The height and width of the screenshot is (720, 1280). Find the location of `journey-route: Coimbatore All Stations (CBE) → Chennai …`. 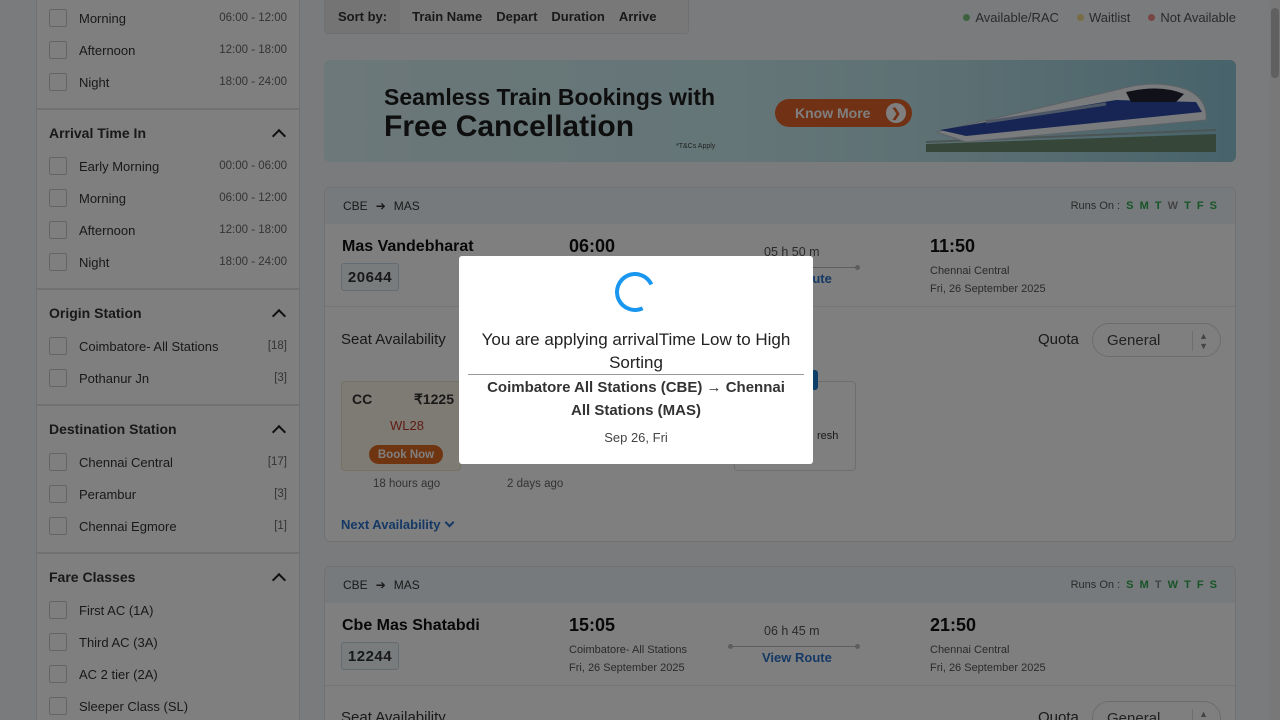

journey-route: Coimbatore All Stations (CBE) → Chennai … is located at coordinates (636, 399).